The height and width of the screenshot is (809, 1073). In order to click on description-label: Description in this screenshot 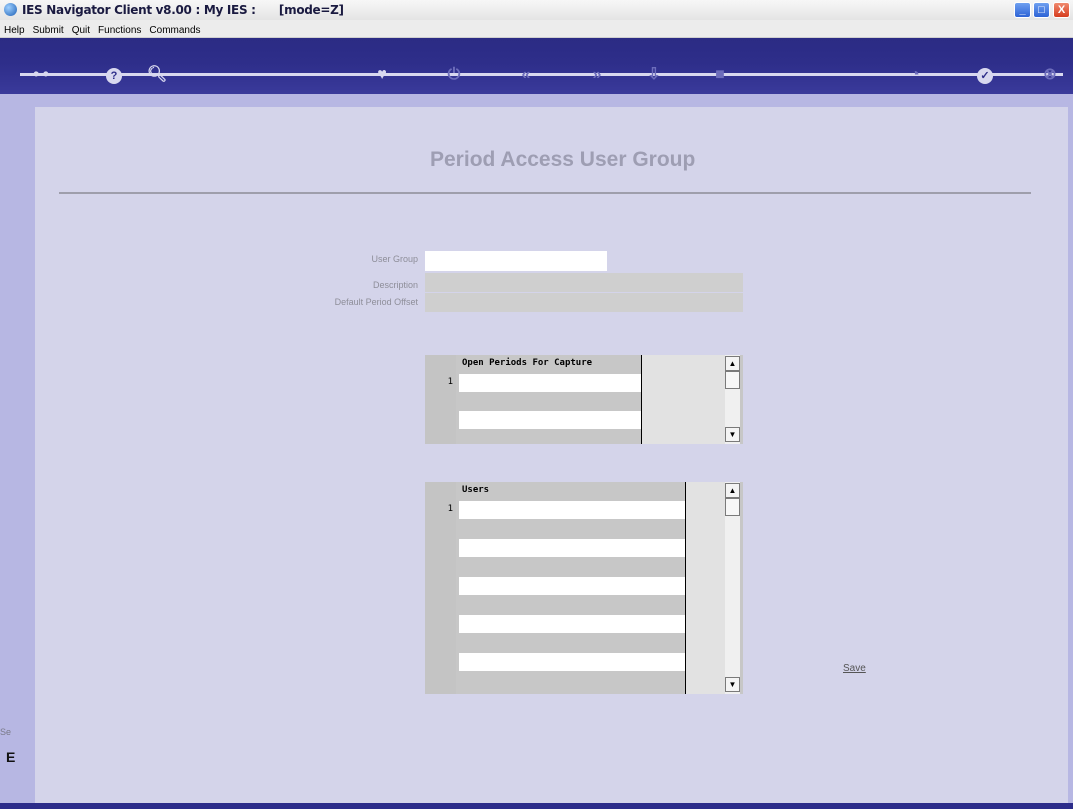, I will do `click(395, 285)`.